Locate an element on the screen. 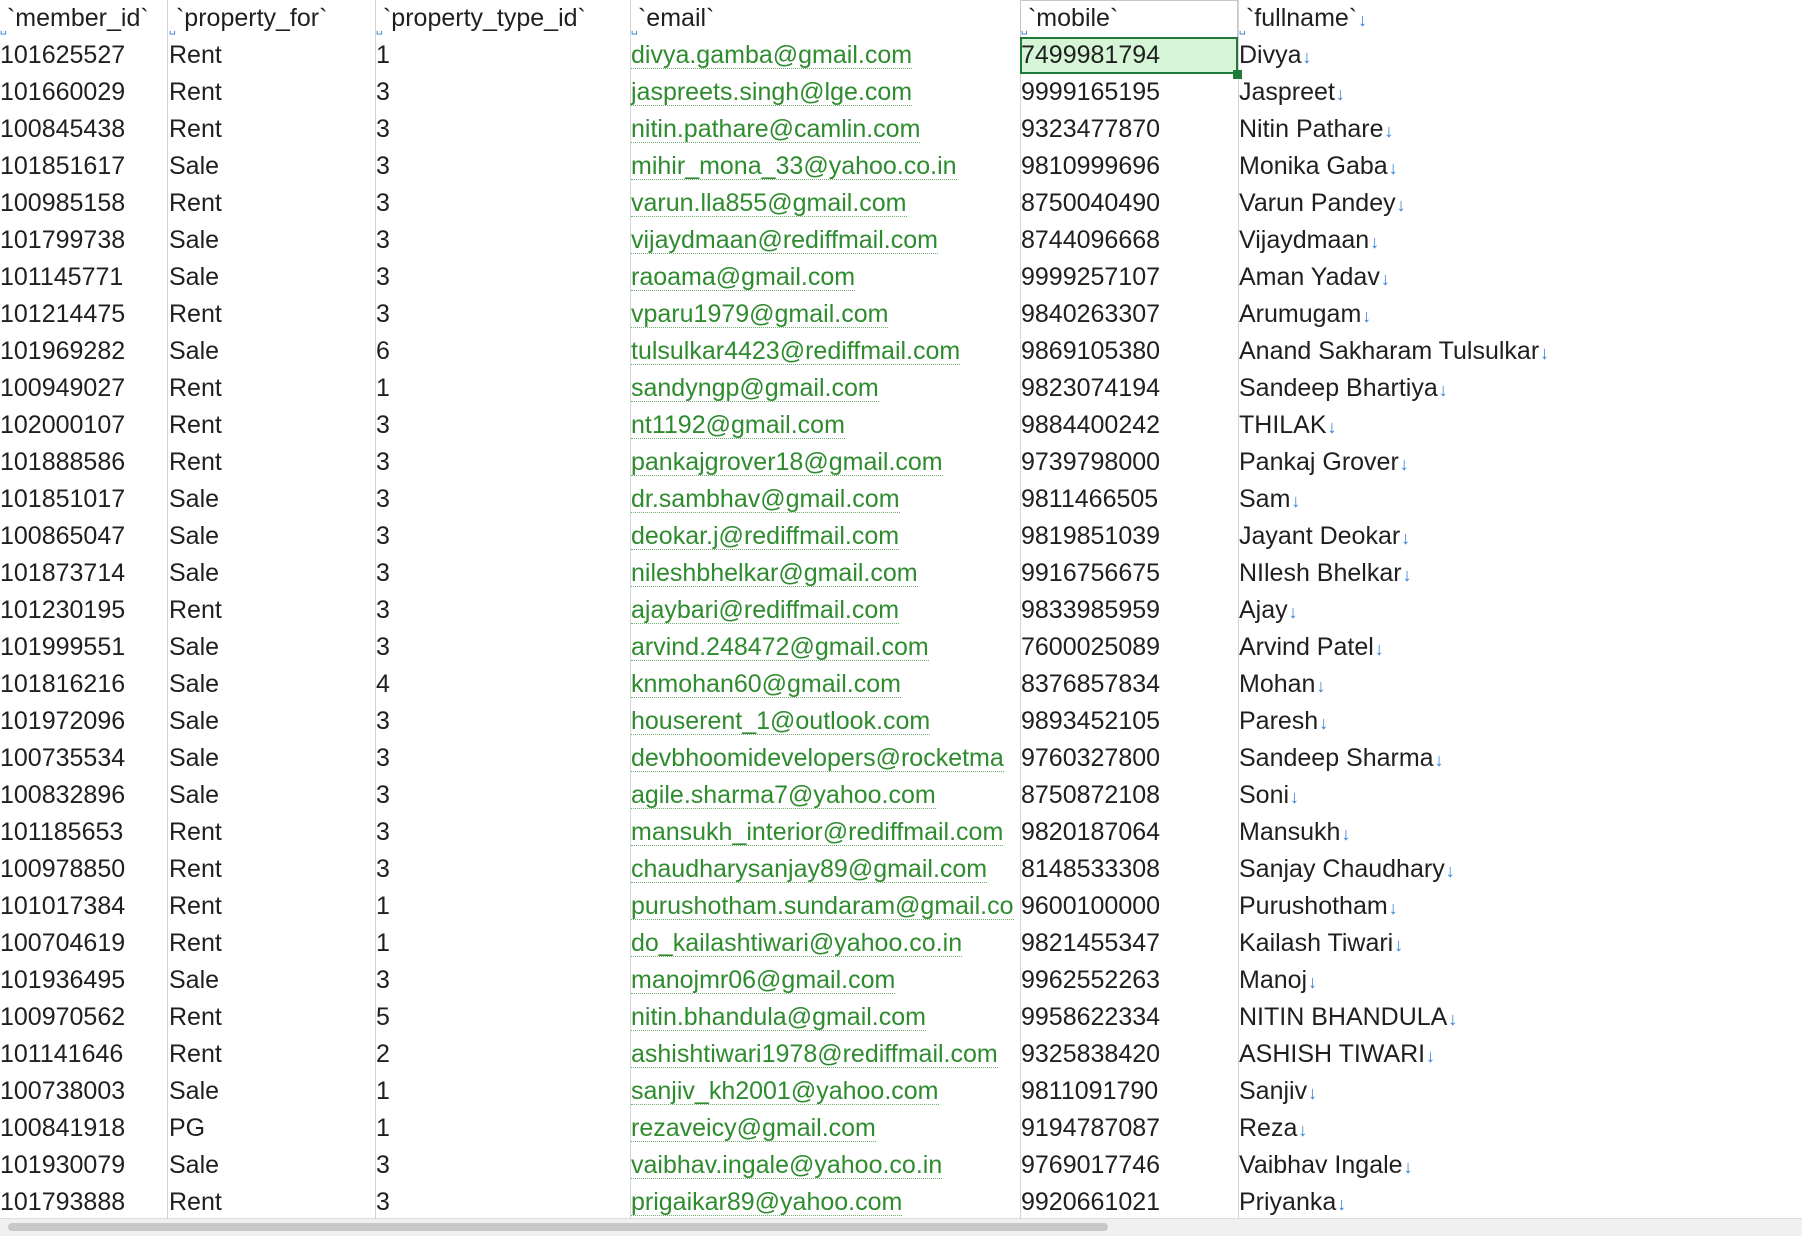  mobile-cell: 8744096668 is located at coordinates (1129, 240).